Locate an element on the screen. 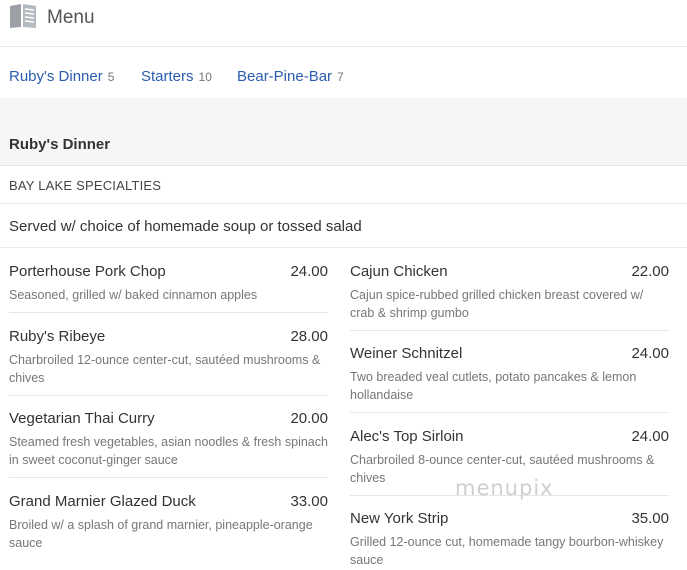  item-name: Ruby's Ribeye is located at coordinates (57, 336).